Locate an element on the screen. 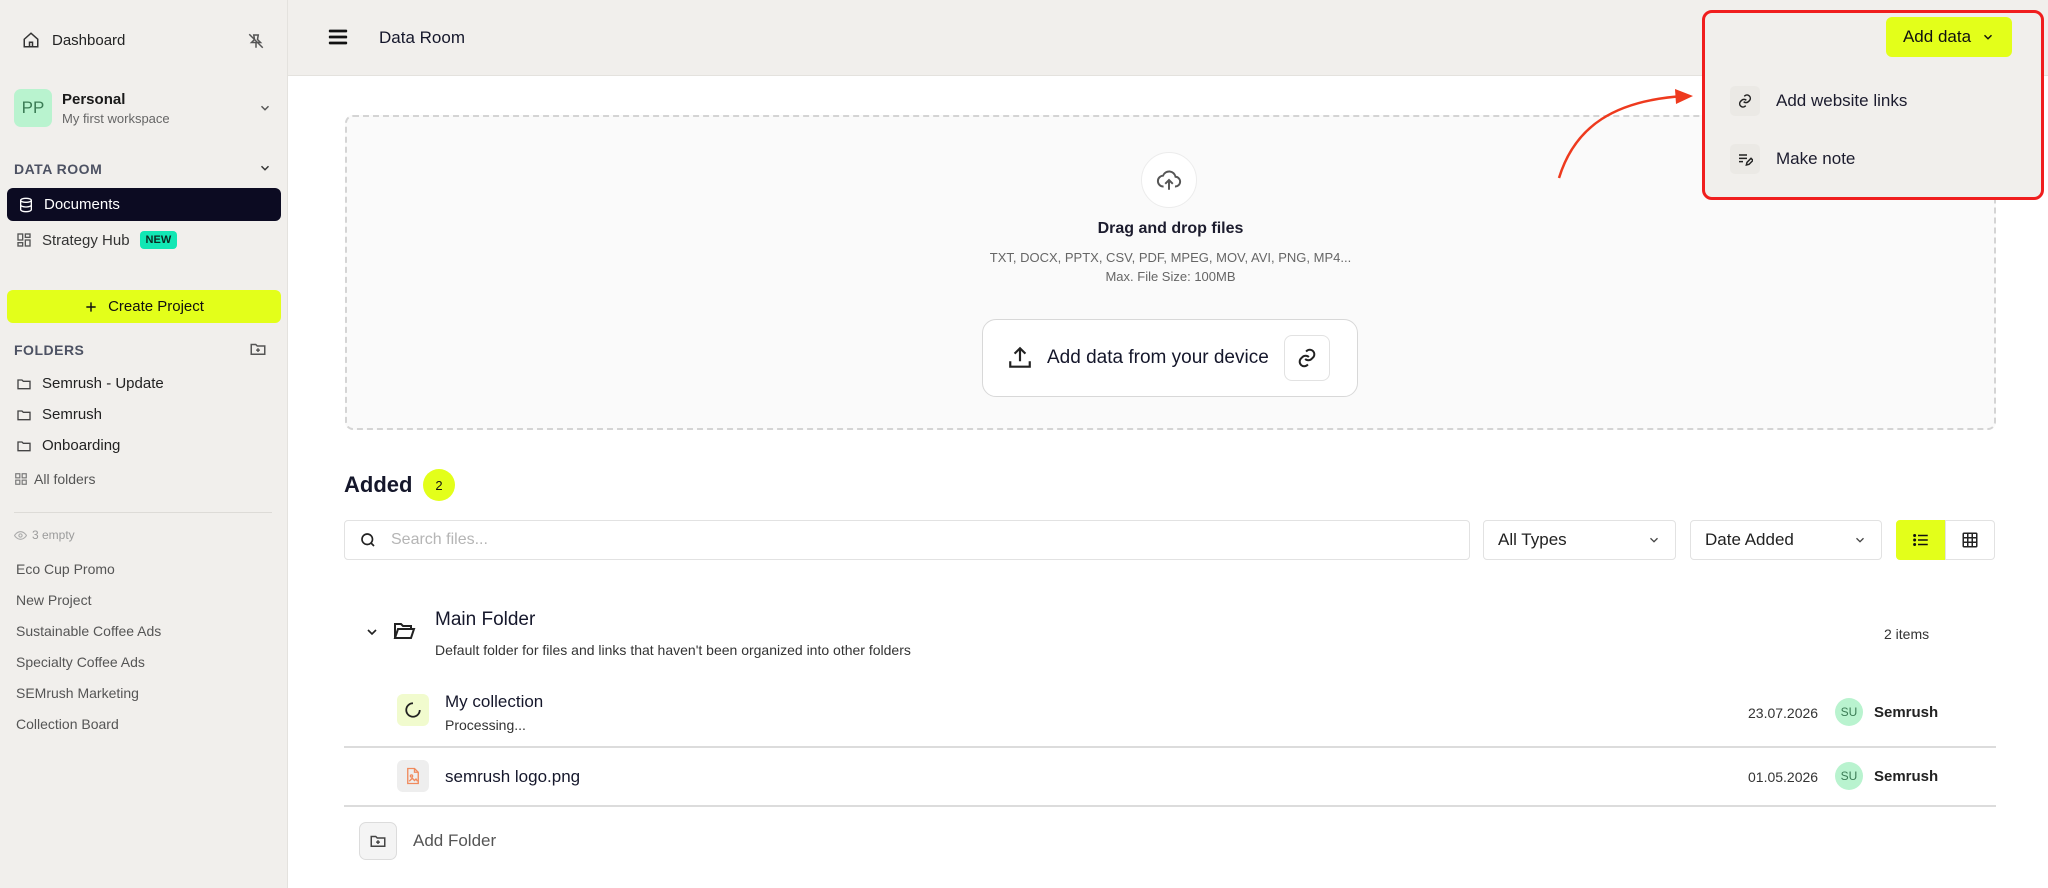 This screenshot has width=2048, height=888. folder-item: Onboarding is located at coordinates (68, 445).